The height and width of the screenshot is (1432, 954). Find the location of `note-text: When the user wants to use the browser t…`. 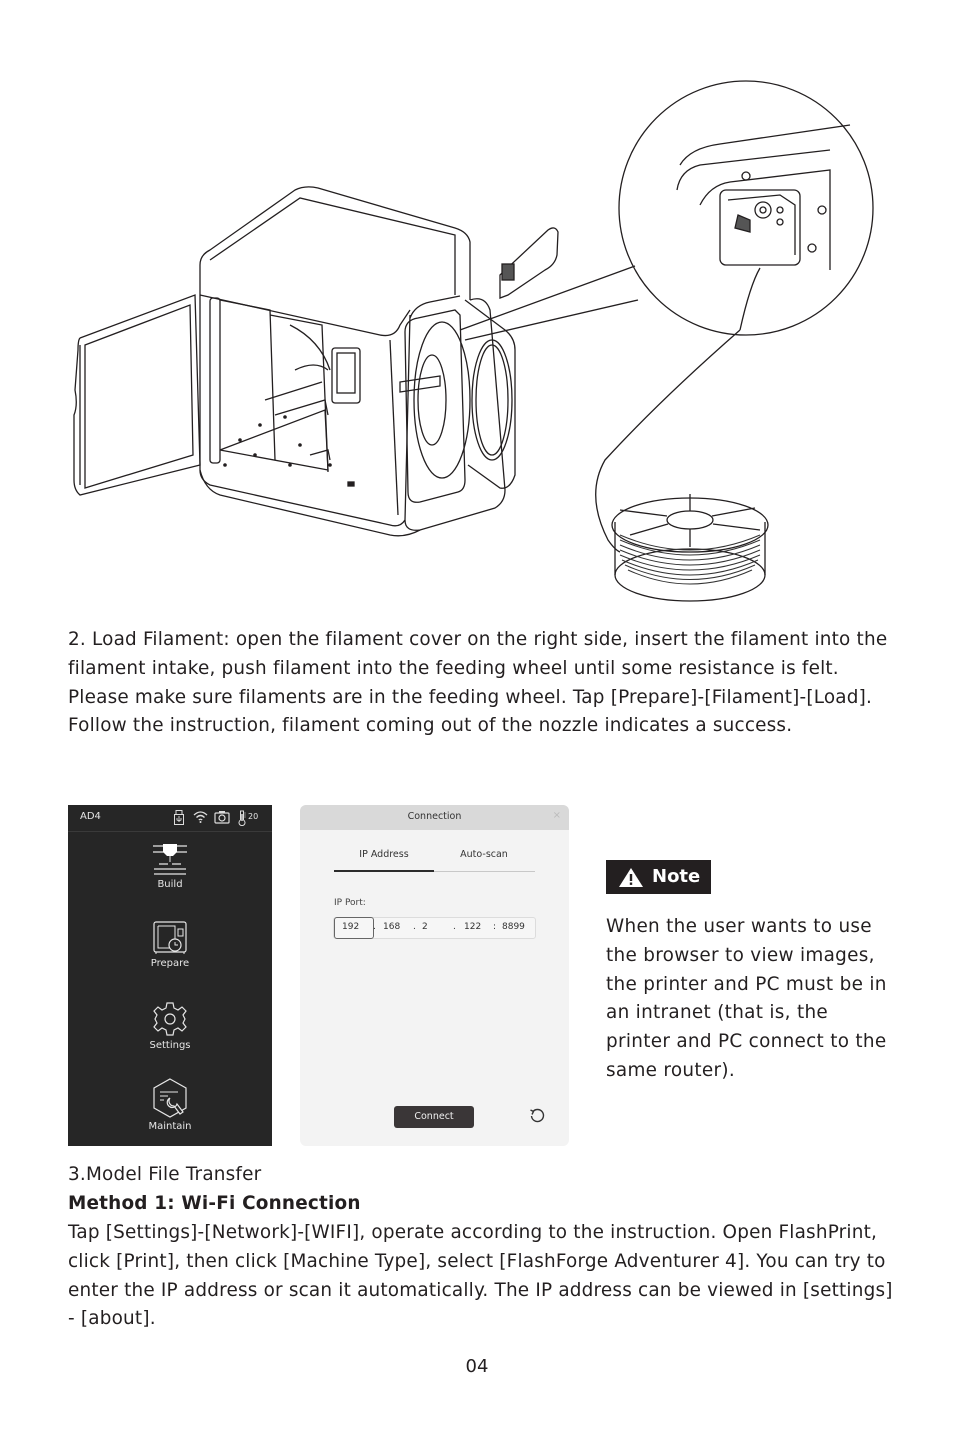

note-text: When the user wants to use the browser t… is located at coordinates (746, 998).